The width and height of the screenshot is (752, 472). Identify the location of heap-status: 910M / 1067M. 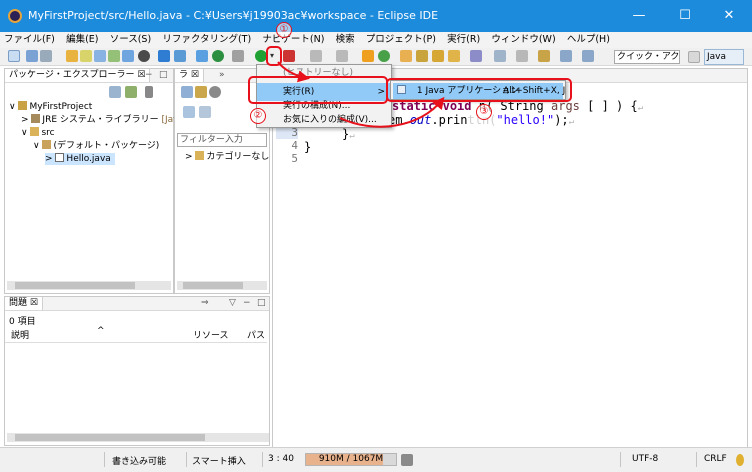
(351, 459).